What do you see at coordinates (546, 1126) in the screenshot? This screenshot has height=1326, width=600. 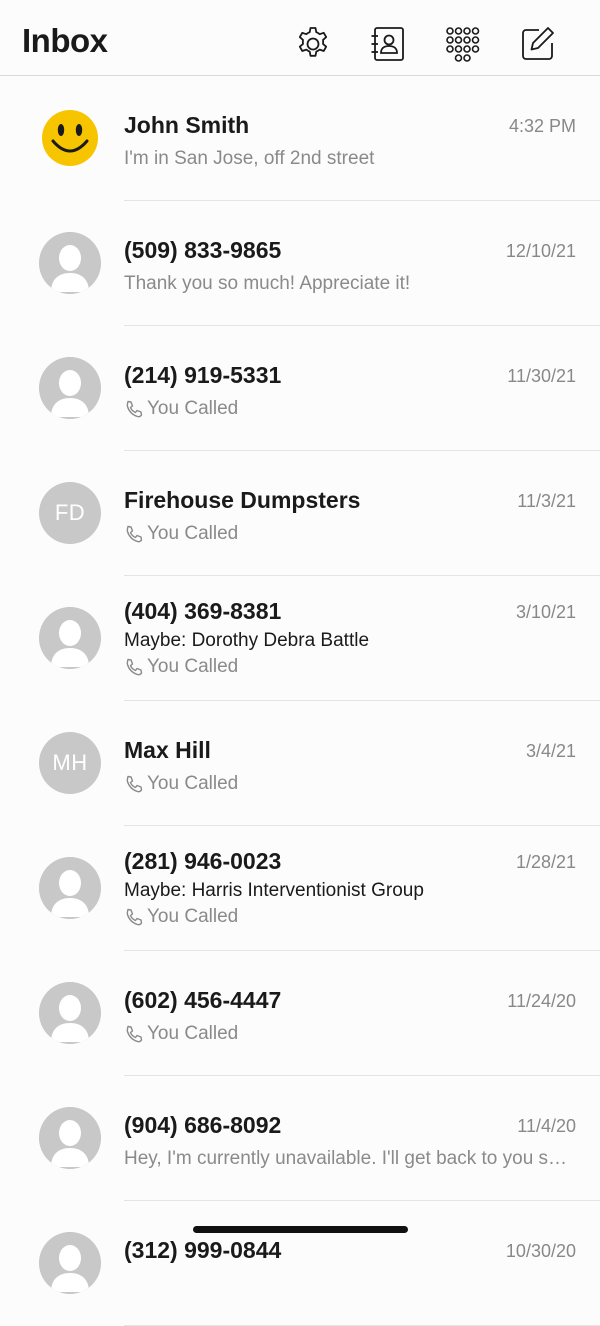 I see `message-date: 11/4/20` at bounding box center [546, 1126].